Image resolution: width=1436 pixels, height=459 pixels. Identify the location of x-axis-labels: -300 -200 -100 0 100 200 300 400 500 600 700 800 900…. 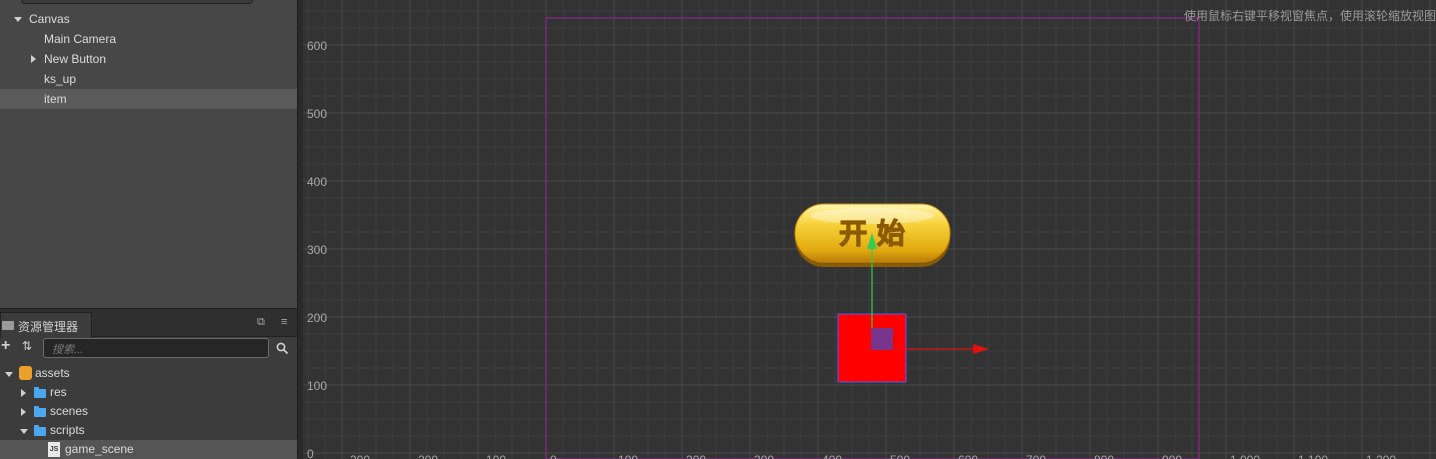
(871, 456).